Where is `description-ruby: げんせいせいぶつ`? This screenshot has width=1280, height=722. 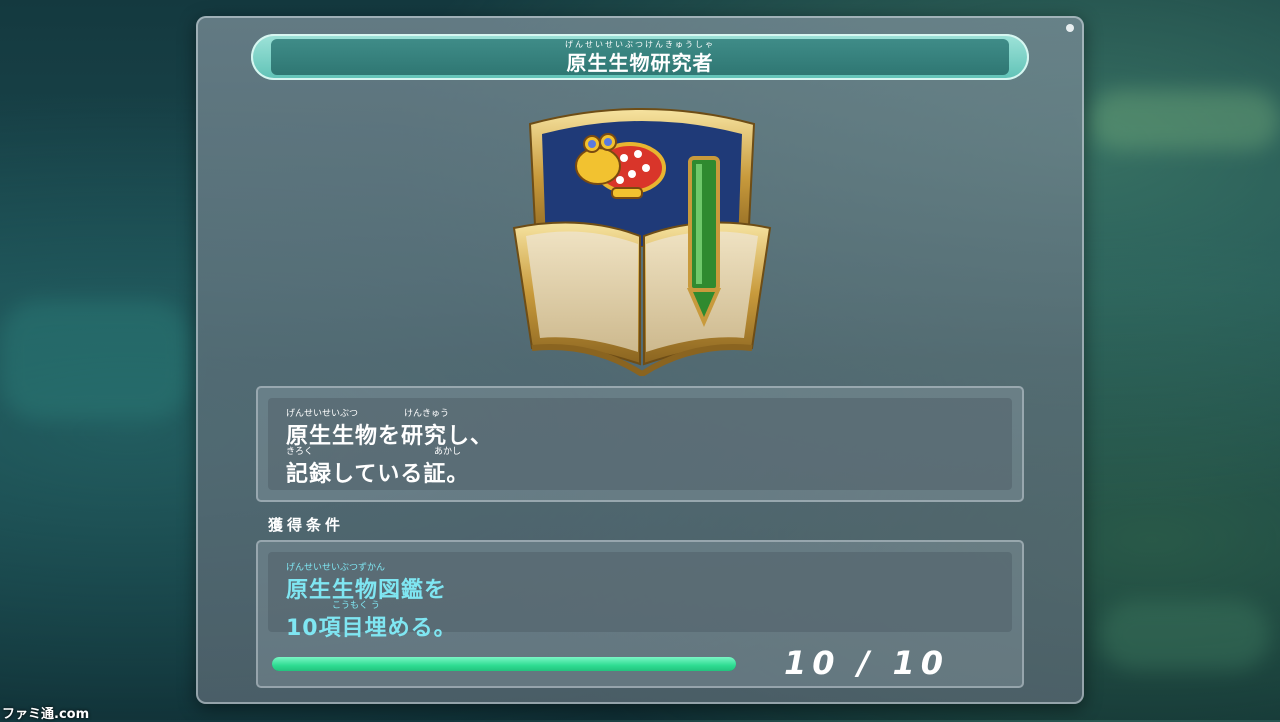
description-ruby: げんせいせいぶつ is located at coordinates (322, 414).